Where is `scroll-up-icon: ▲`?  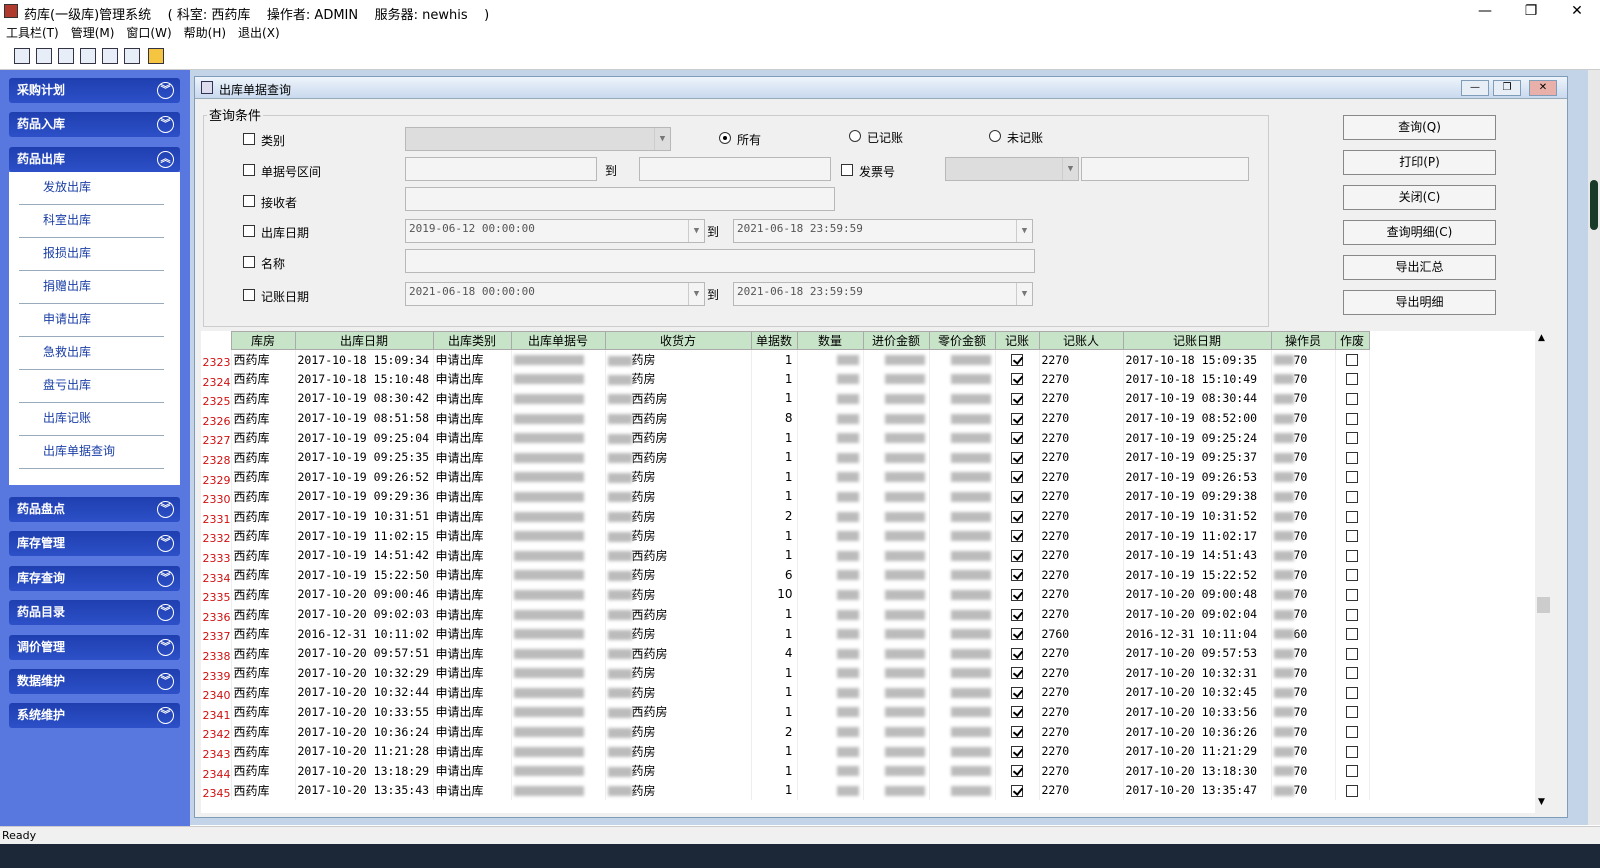
scroll-up-icon: ▲ is located at coordinates (1541, 338).